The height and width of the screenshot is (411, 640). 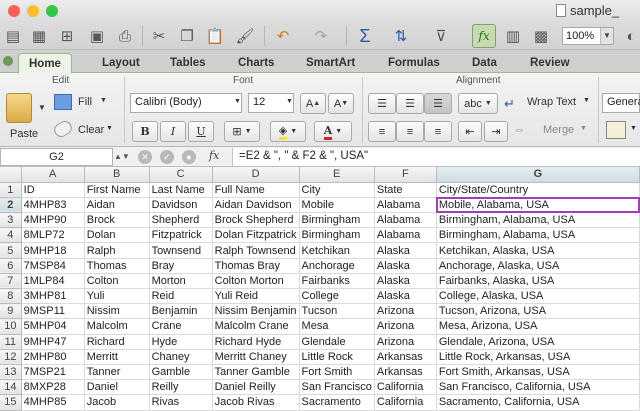 What do you see at coordinates (117, 342) in the screenshot?
I see `cell: Richard` at bounding box center [117, 342].